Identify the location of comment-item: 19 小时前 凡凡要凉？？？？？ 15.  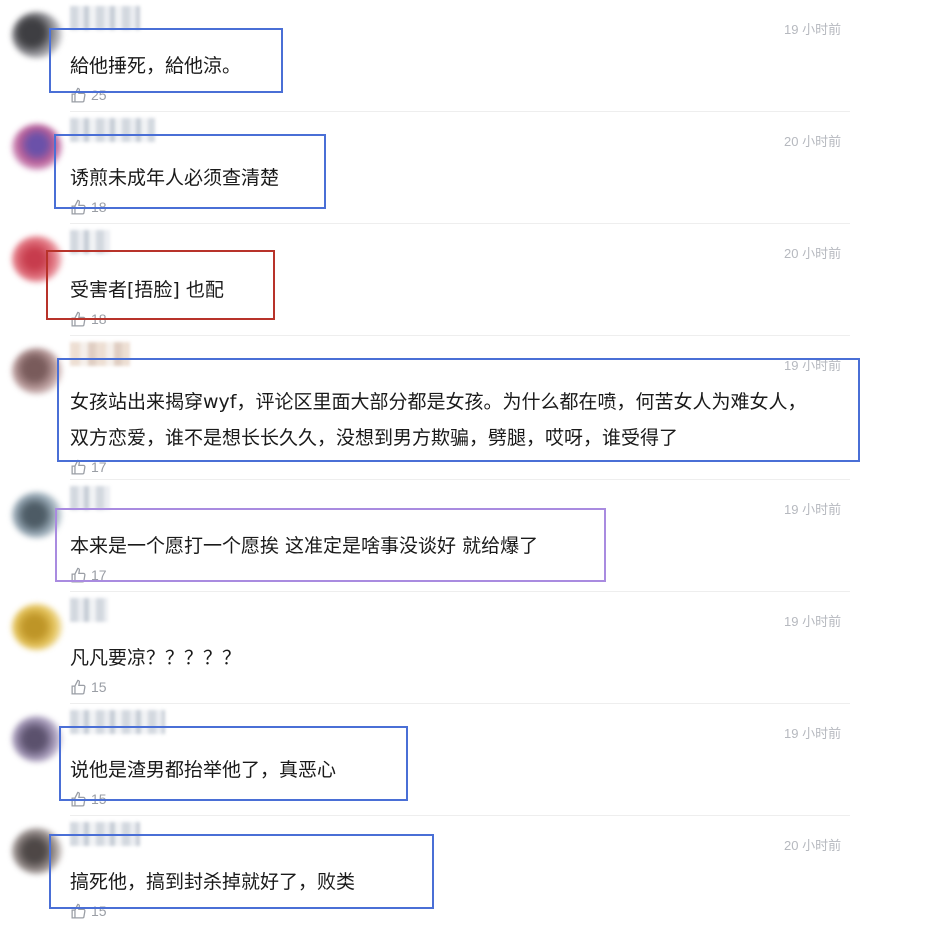
(462, 648).